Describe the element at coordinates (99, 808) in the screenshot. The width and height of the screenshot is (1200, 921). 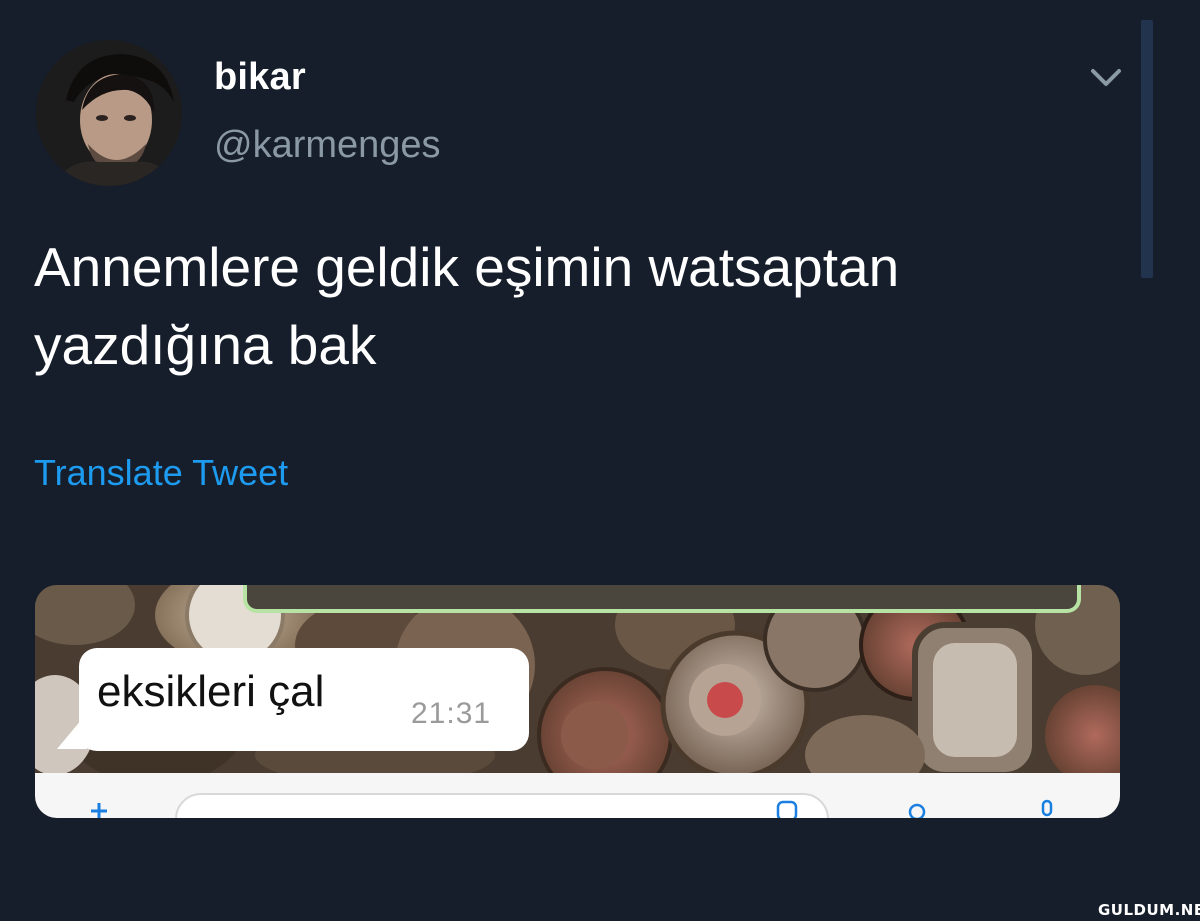
I see `plus-icon` at that location.